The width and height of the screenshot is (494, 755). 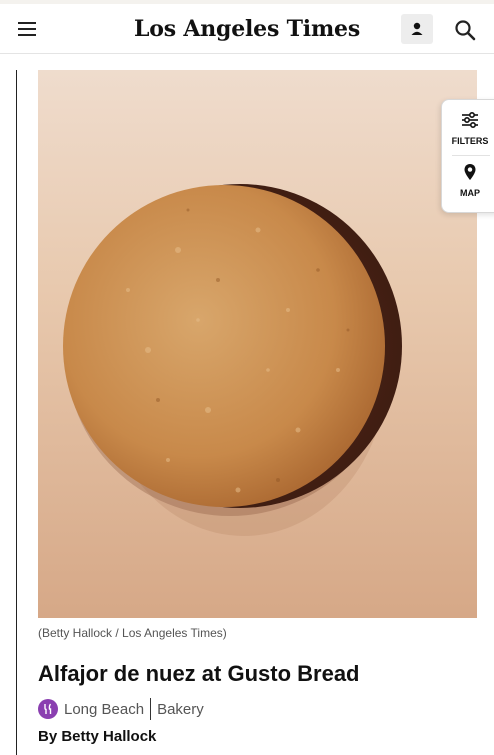 I want to click on photo-credit: (Betty Hallock / Los Angeles Times), so click(x=132, y=633).